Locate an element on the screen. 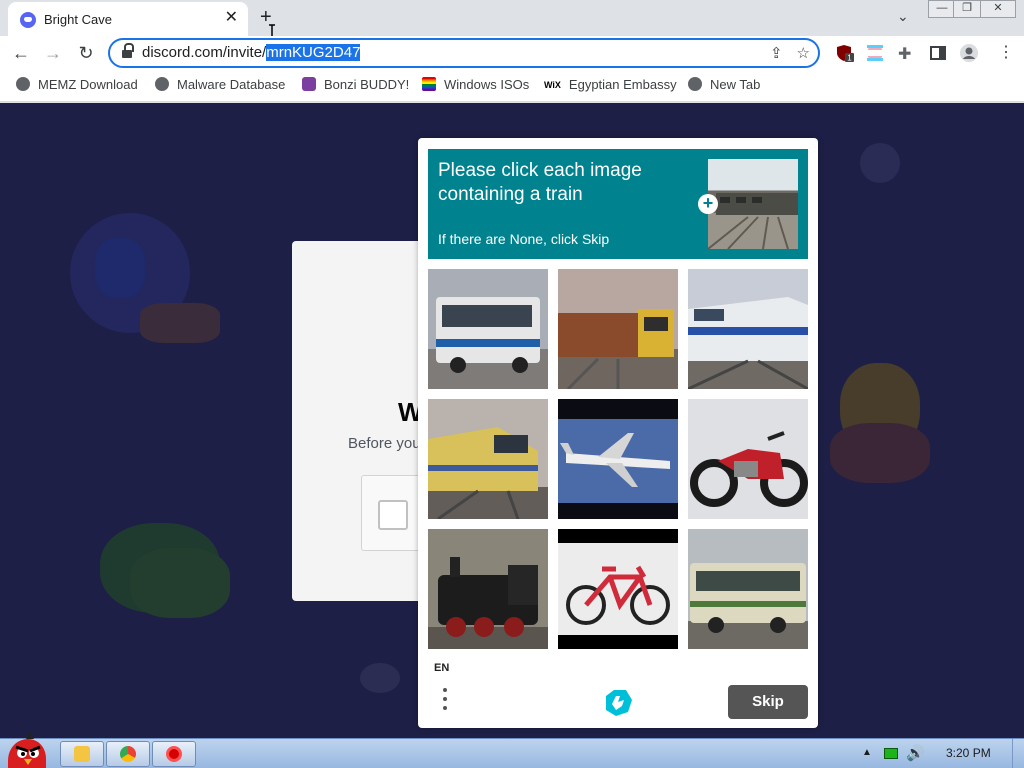  bookmark-label: New Tab is located at coordinates (735, 84).